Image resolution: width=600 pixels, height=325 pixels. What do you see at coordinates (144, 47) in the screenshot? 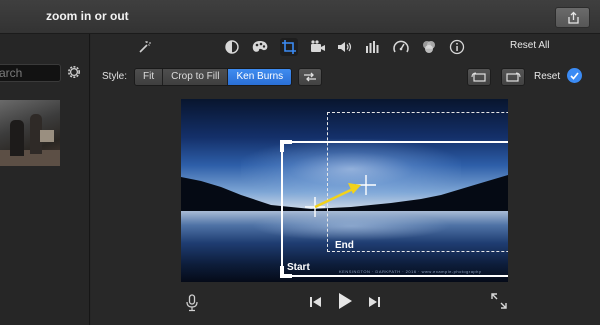
I see `magic-wand-icon` at bounding box center [144, 47].